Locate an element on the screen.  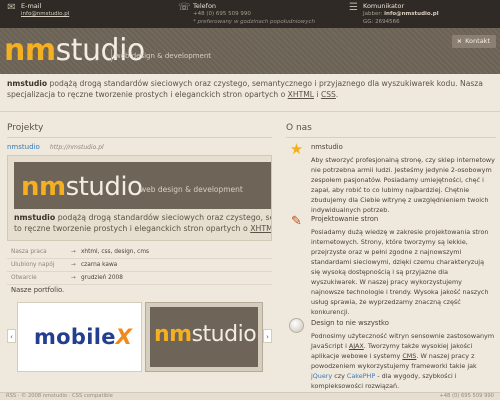
kontakt-button: × Kontakt is located at coordinates (473, 41).